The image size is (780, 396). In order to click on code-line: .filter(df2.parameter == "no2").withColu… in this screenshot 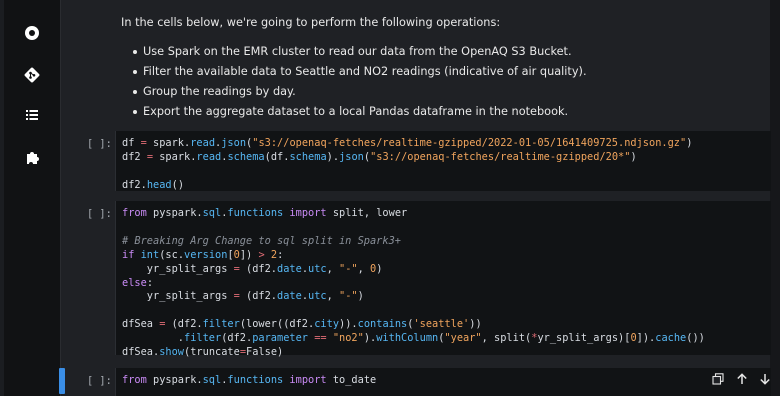, I will do `click(413, 338)`.